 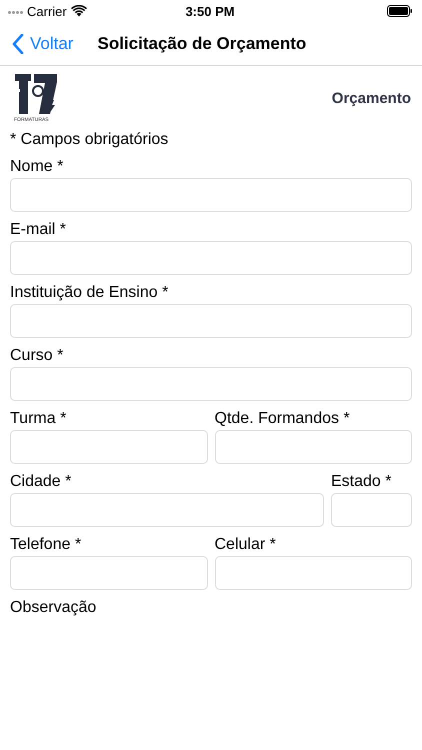 I want to click on field-label: Curso *, so click(x=37, y=356).